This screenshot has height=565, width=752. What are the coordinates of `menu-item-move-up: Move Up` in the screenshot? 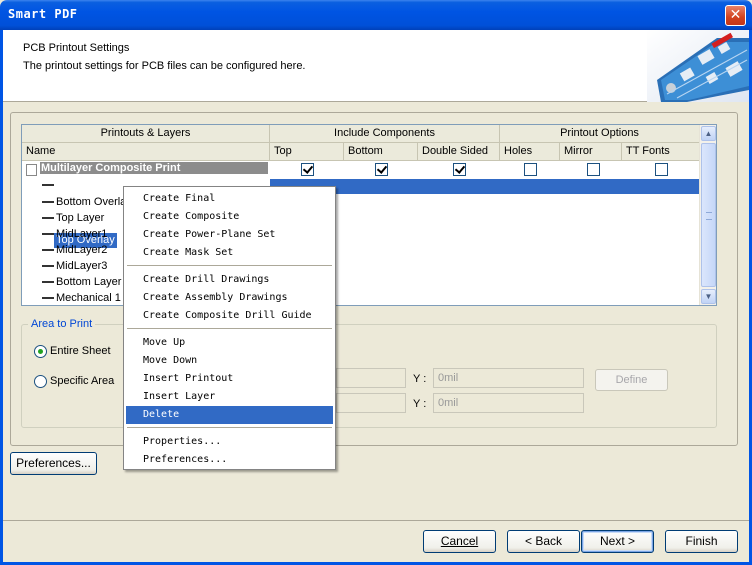 It's located at (229, 343).